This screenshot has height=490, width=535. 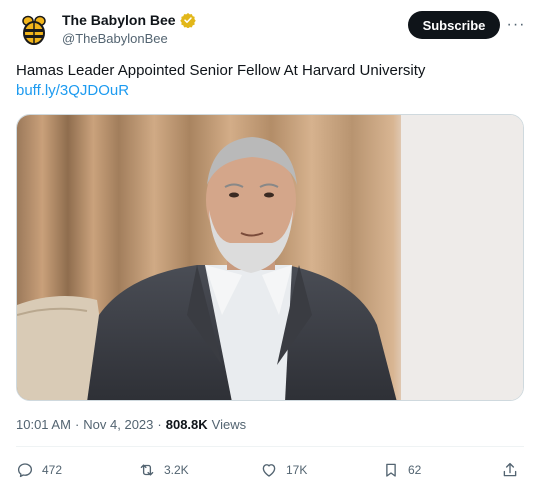 I want to click on display-row: The Babylon Bee, so click(x=129, y=20).